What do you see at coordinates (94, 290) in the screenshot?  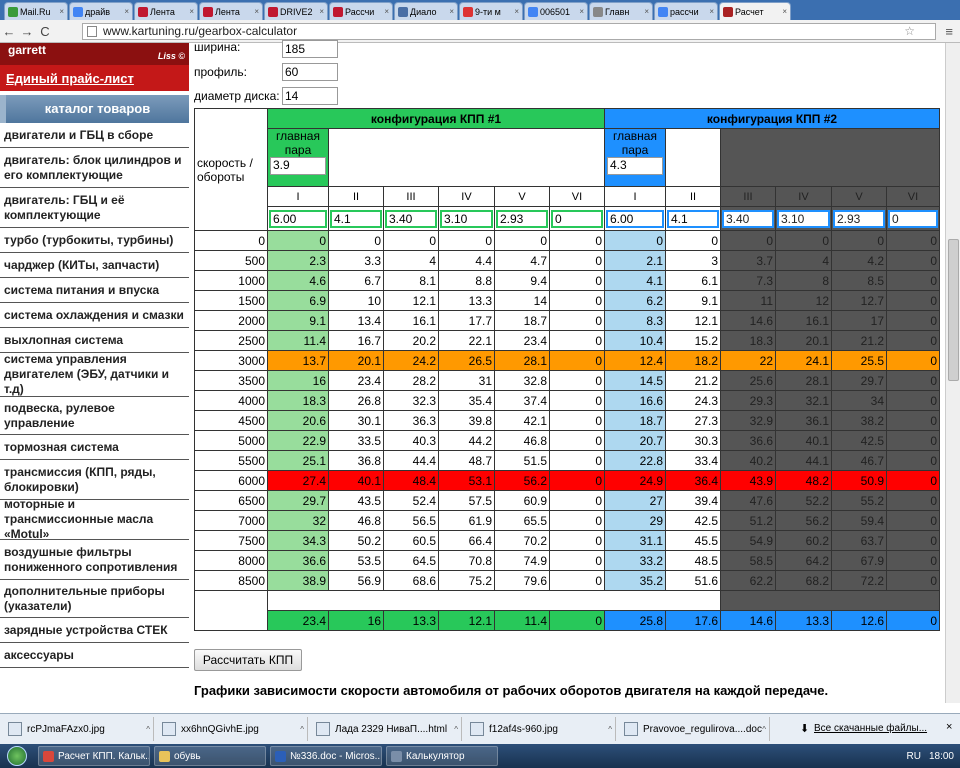 I see `catalog-item: система питания и впуска` at bounding box center [94, 290].